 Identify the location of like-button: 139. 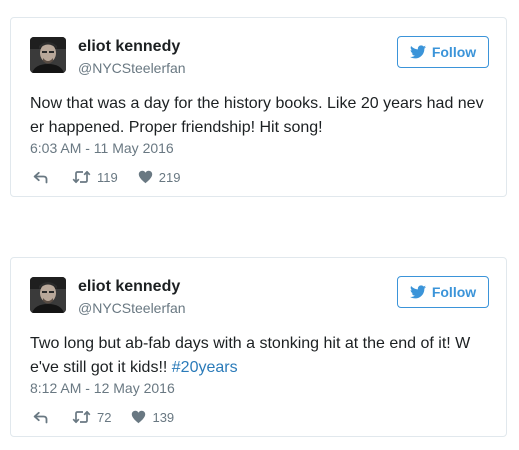
(152, 417).